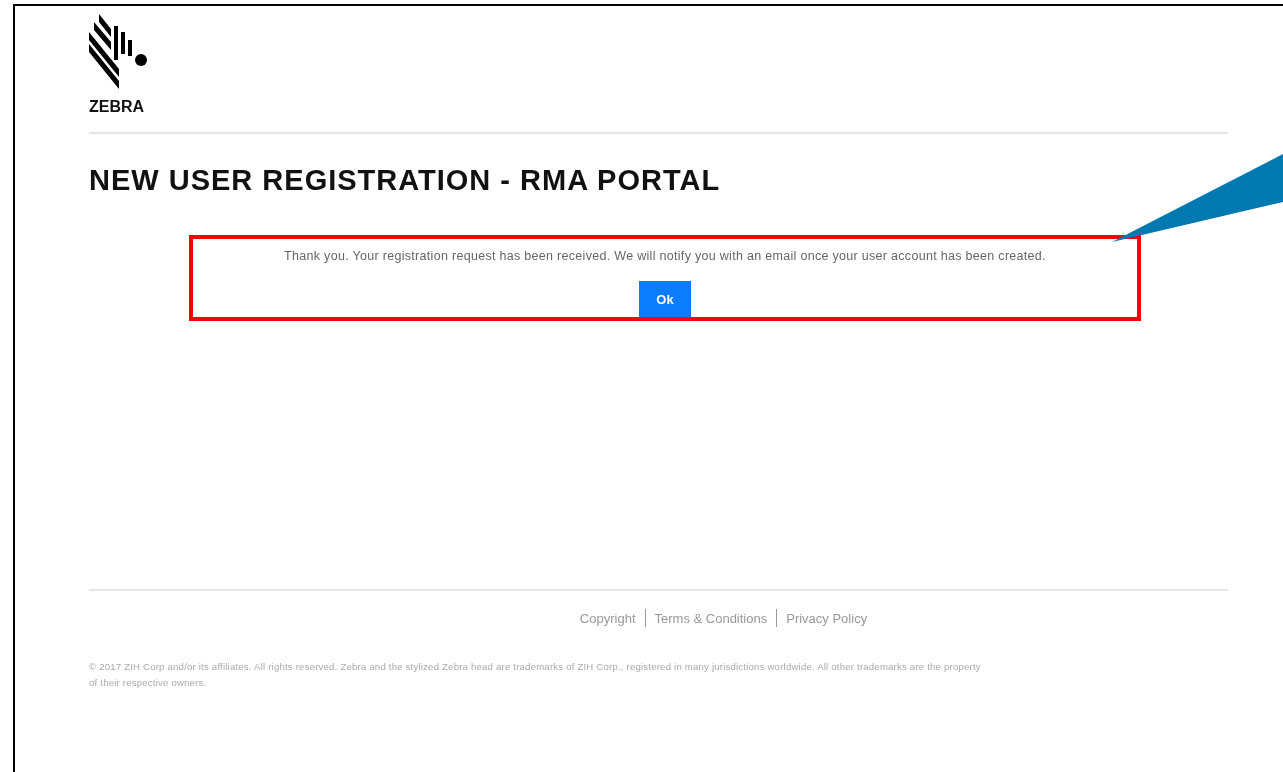 Image resolution: width=1283 pixels, height=772 pixels. What do you see at coordinates (665, 299) in the screenshot?
I see `ok-button: Ok` at bounding box center [665, 299].